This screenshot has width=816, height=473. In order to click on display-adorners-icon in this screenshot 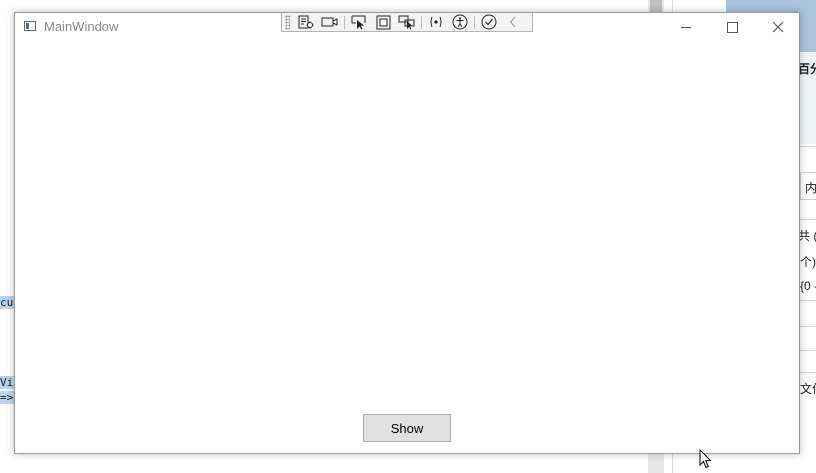, I will do `click(383, 22)`.